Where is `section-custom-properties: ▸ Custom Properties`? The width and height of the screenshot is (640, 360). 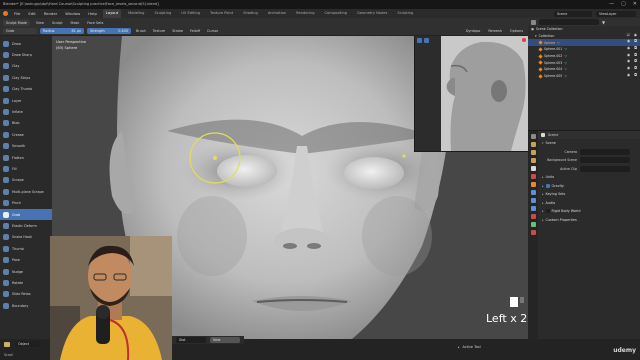
section-custom-properties: ▸ Custom Properties is located at coordinates (589, 220).